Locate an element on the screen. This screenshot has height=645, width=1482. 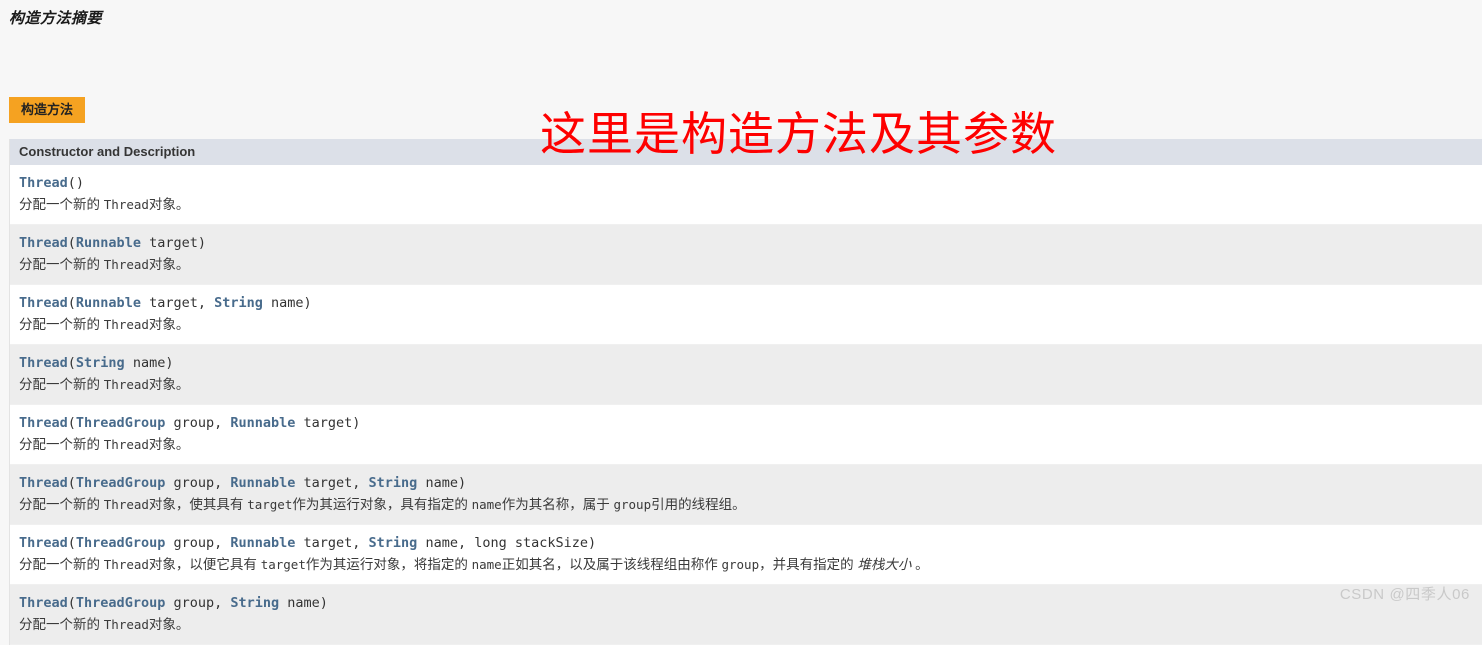
tab-strip: 构造方法 is located at coordinates (47, 110).